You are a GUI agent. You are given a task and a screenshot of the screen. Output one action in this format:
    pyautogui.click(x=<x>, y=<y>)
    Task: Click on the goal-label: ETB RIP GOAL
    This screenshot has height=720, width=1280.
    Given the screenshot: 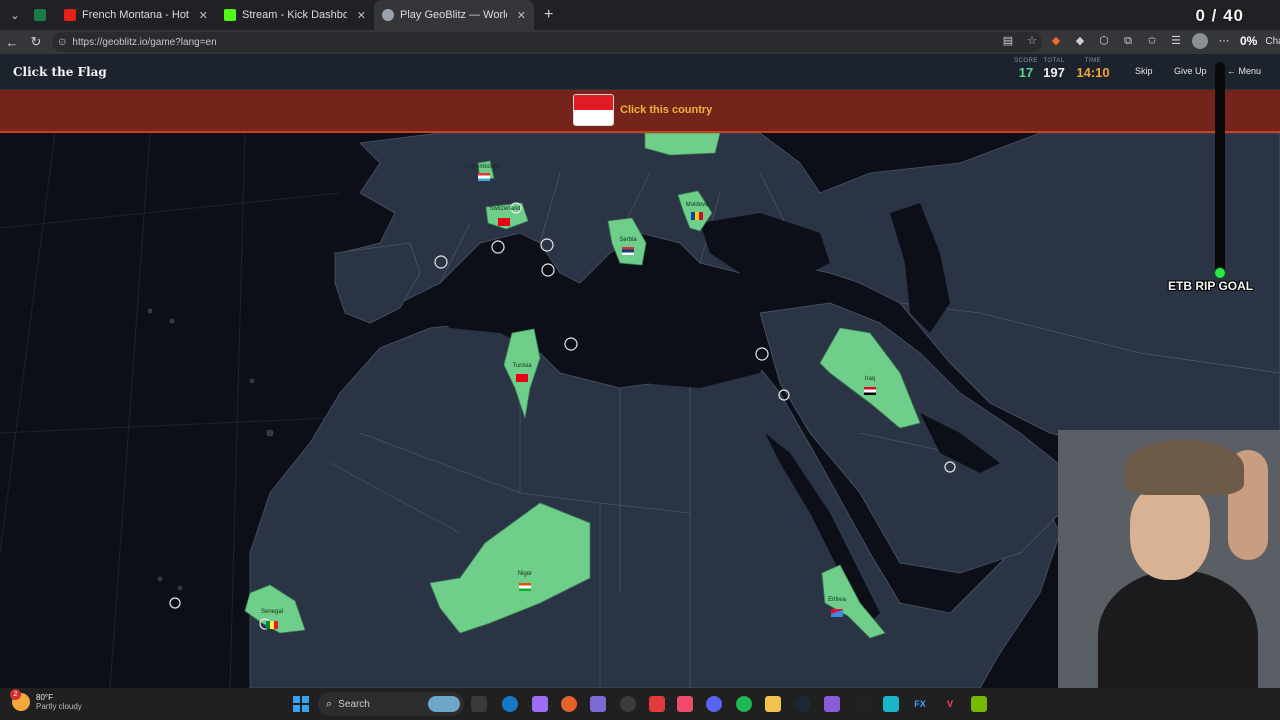 What is the action you would take?
    pyautogui.click(x=1211, y=286)
    